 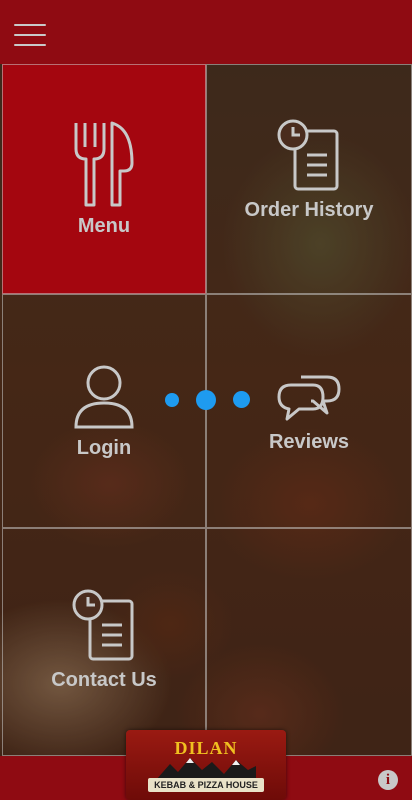 I want to click on tile-menu: Menu, so click(x=104, y=179).